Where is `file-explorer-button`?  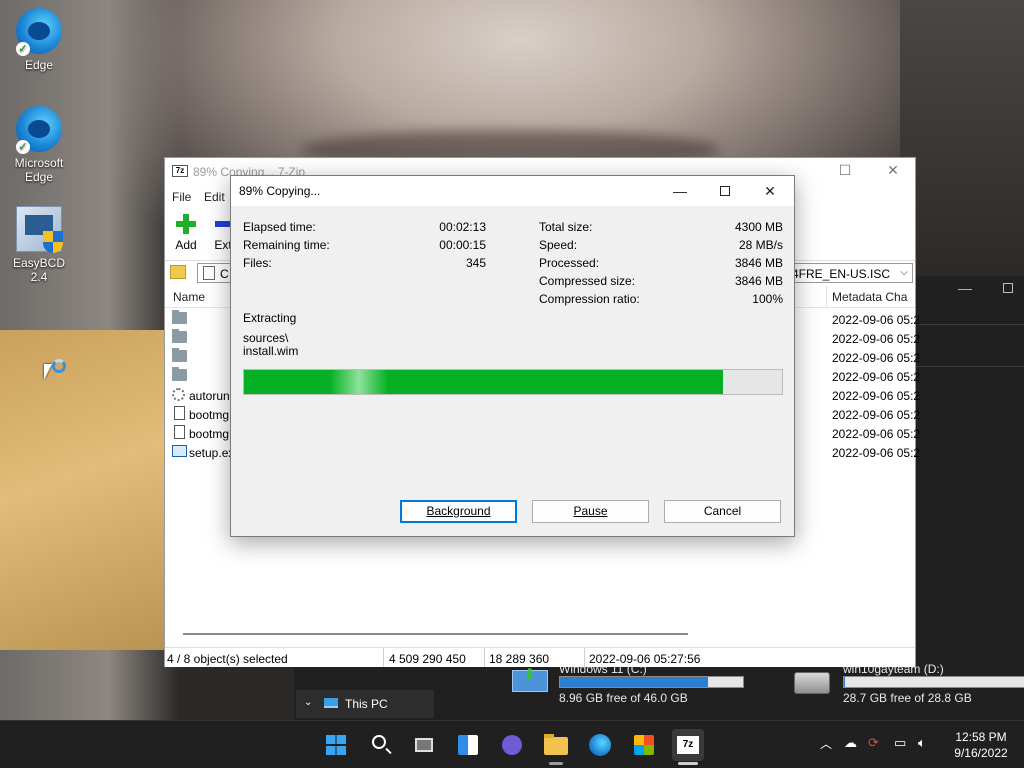
file-explorer-button is located at coordinates (556, 747).